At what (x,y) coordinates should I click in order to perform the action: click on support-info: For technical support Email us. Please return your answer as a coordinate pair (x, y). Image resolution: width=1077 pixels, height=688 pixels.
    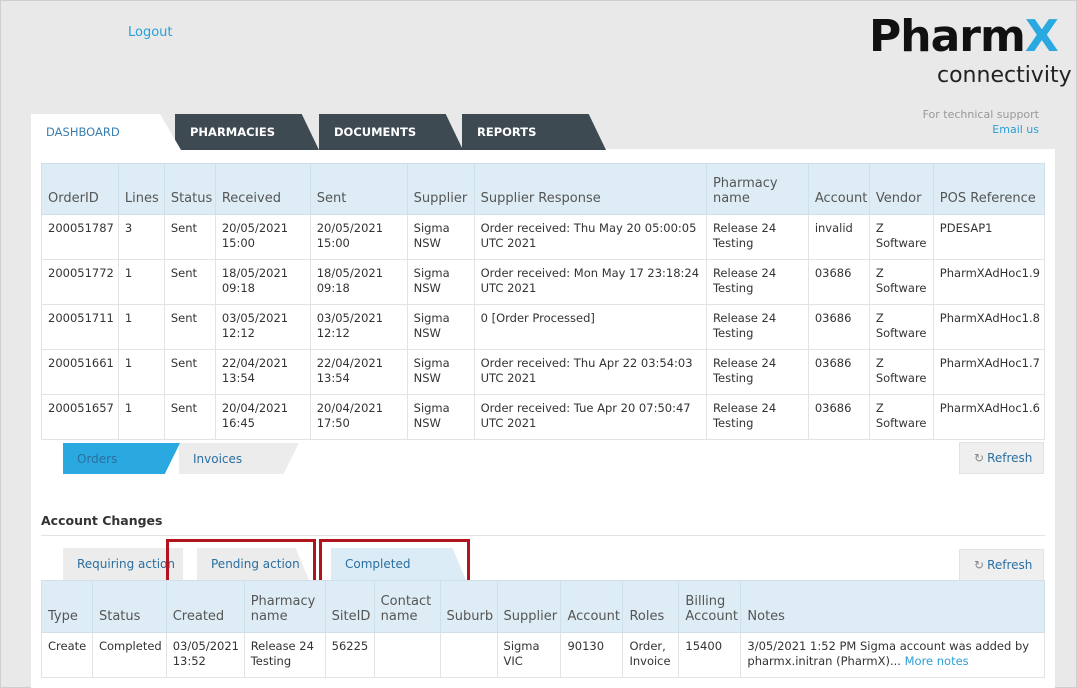
    Looking at the image, I should click on (981, 122).